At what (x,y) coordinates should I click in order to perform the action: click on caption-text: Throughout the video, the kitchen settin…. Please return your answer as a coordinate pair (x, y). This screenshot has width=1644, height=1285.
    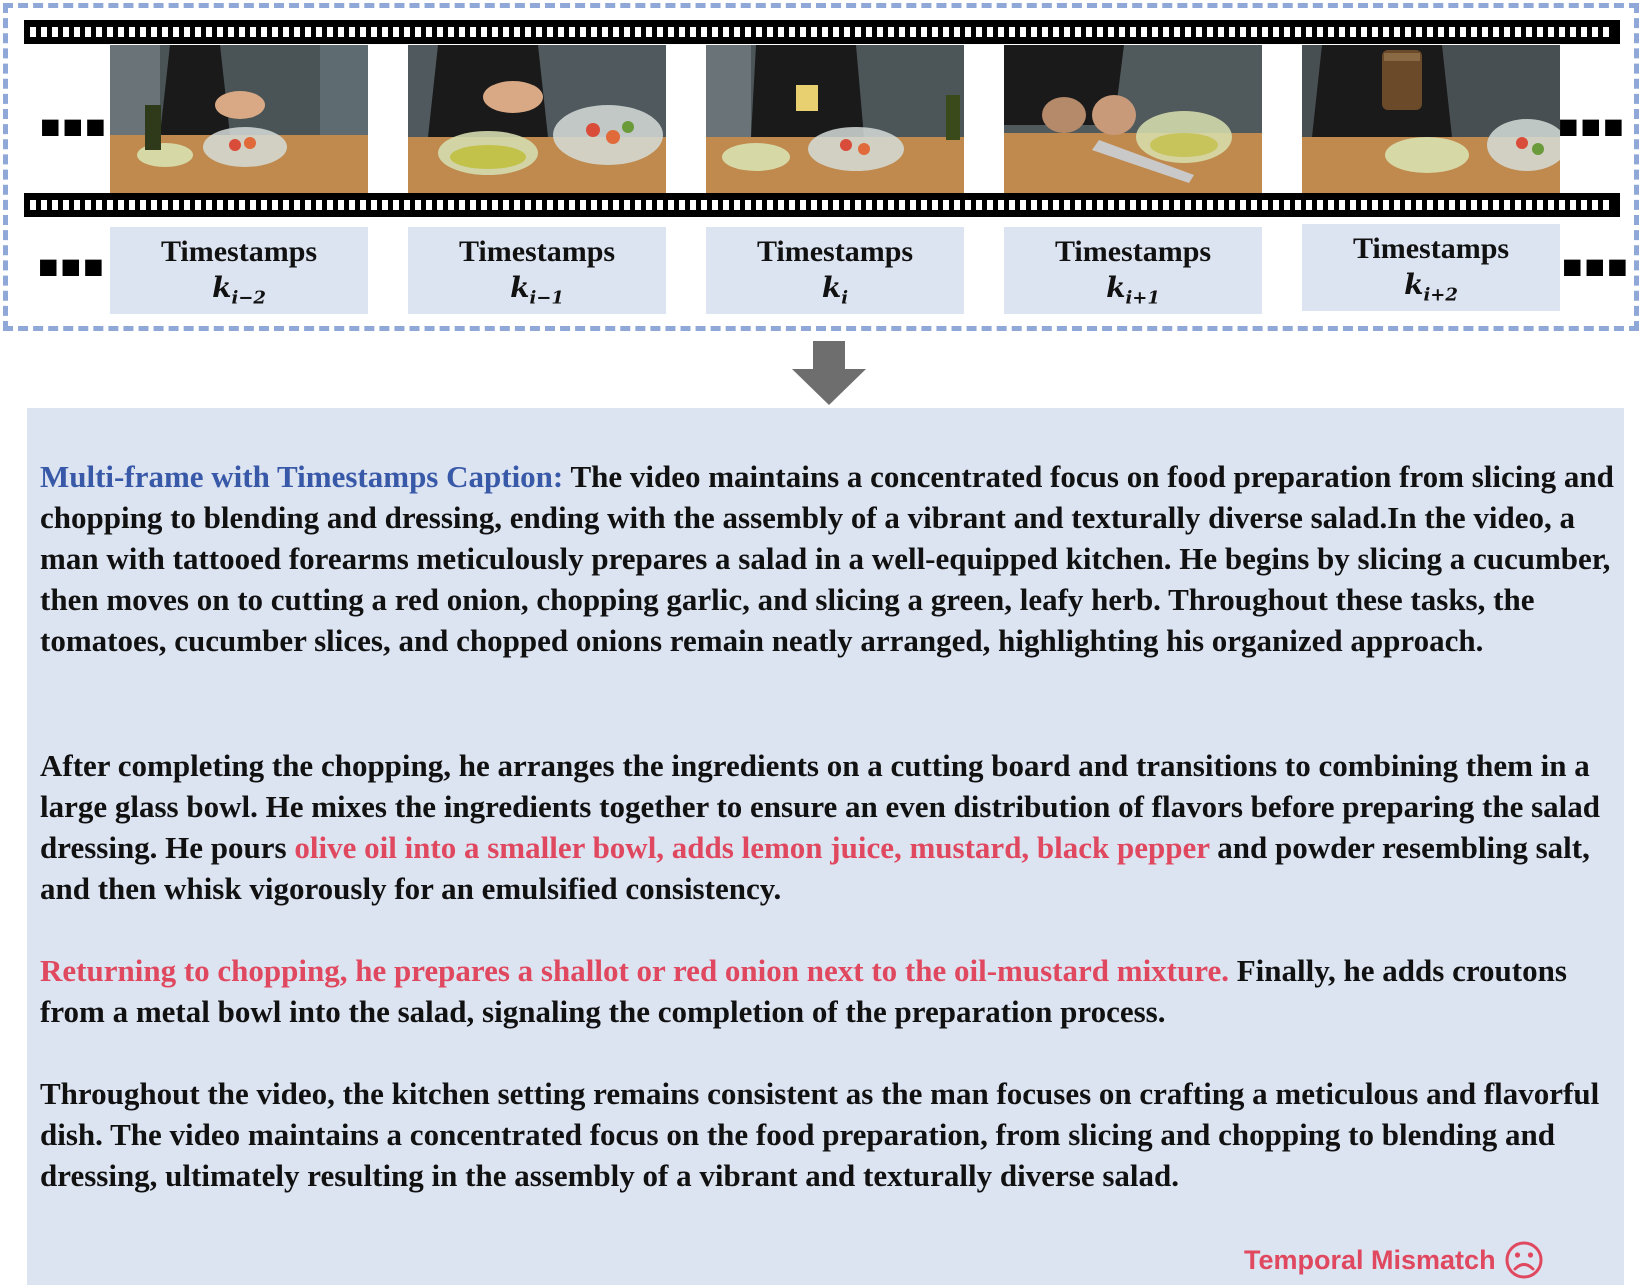
    Looking at the image, I should click on (820, 1134).